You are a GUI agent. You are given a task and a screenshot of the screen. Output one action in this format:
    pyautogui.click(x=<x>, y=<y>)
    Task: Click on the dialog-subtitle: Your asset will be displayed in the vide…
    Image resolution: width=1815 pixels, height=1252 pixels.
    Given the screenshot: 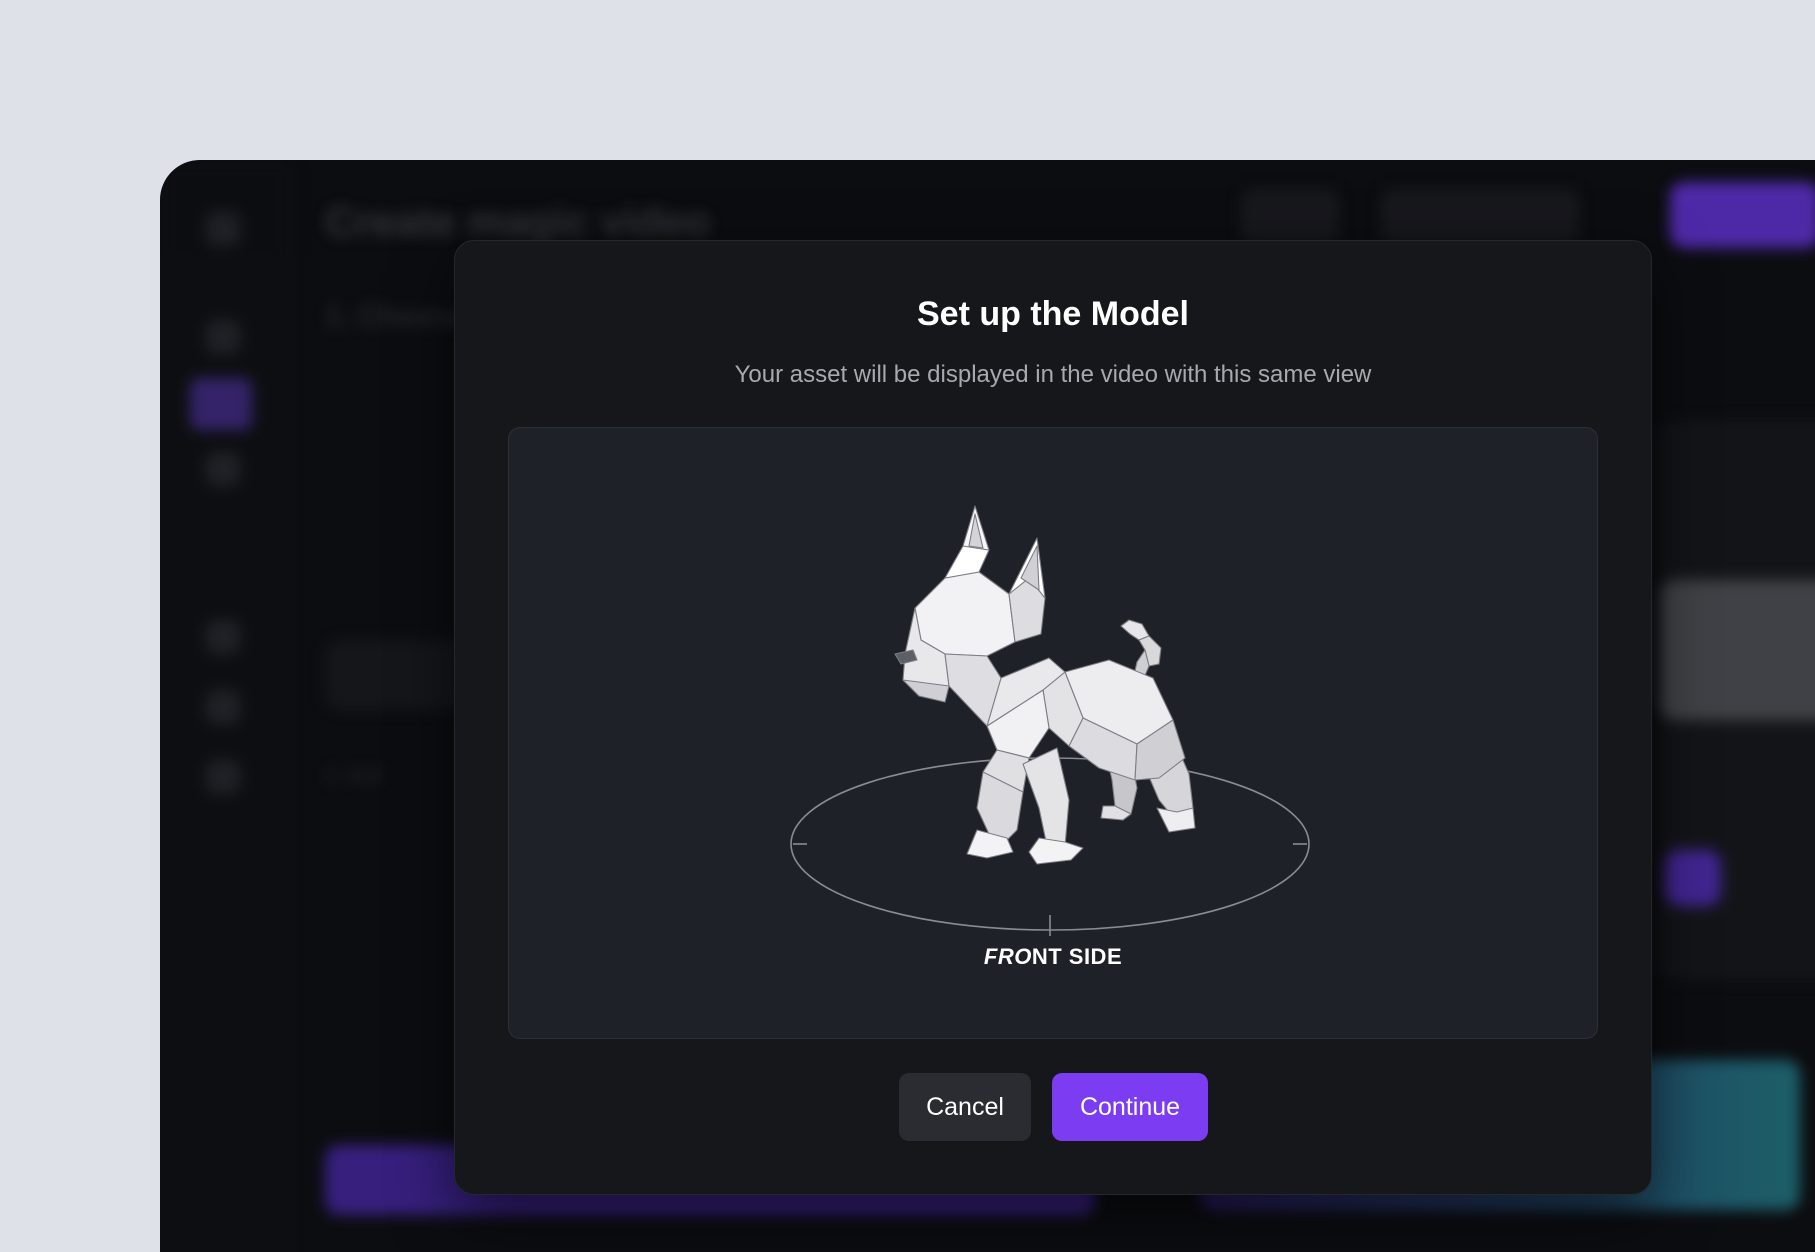 What is the action you would take?
    pyautogui.click(x=1053, y=374)
    